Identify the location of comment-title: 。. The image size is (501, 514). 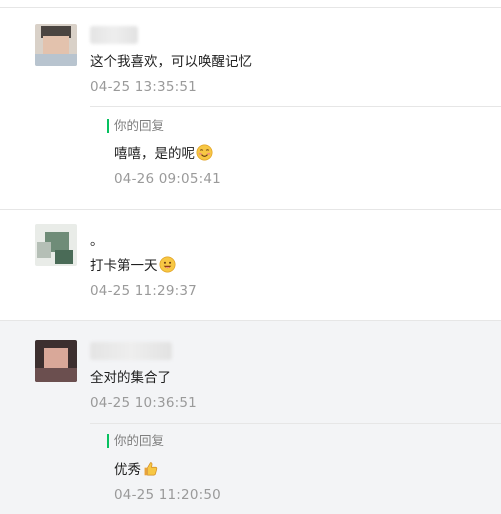
(97, 241).